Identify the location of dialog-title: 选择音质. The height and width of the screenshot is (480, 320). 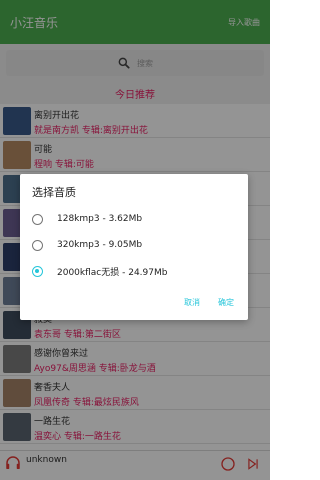
(54, 192).